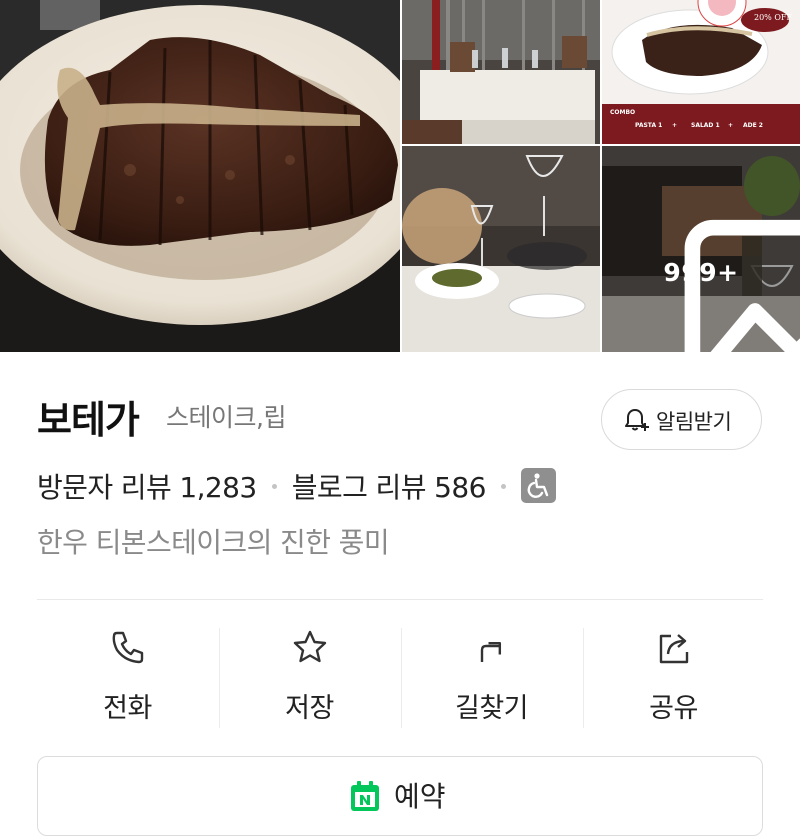  I want to click on combo-item-salad: SALAD 1, so click(705, 125).